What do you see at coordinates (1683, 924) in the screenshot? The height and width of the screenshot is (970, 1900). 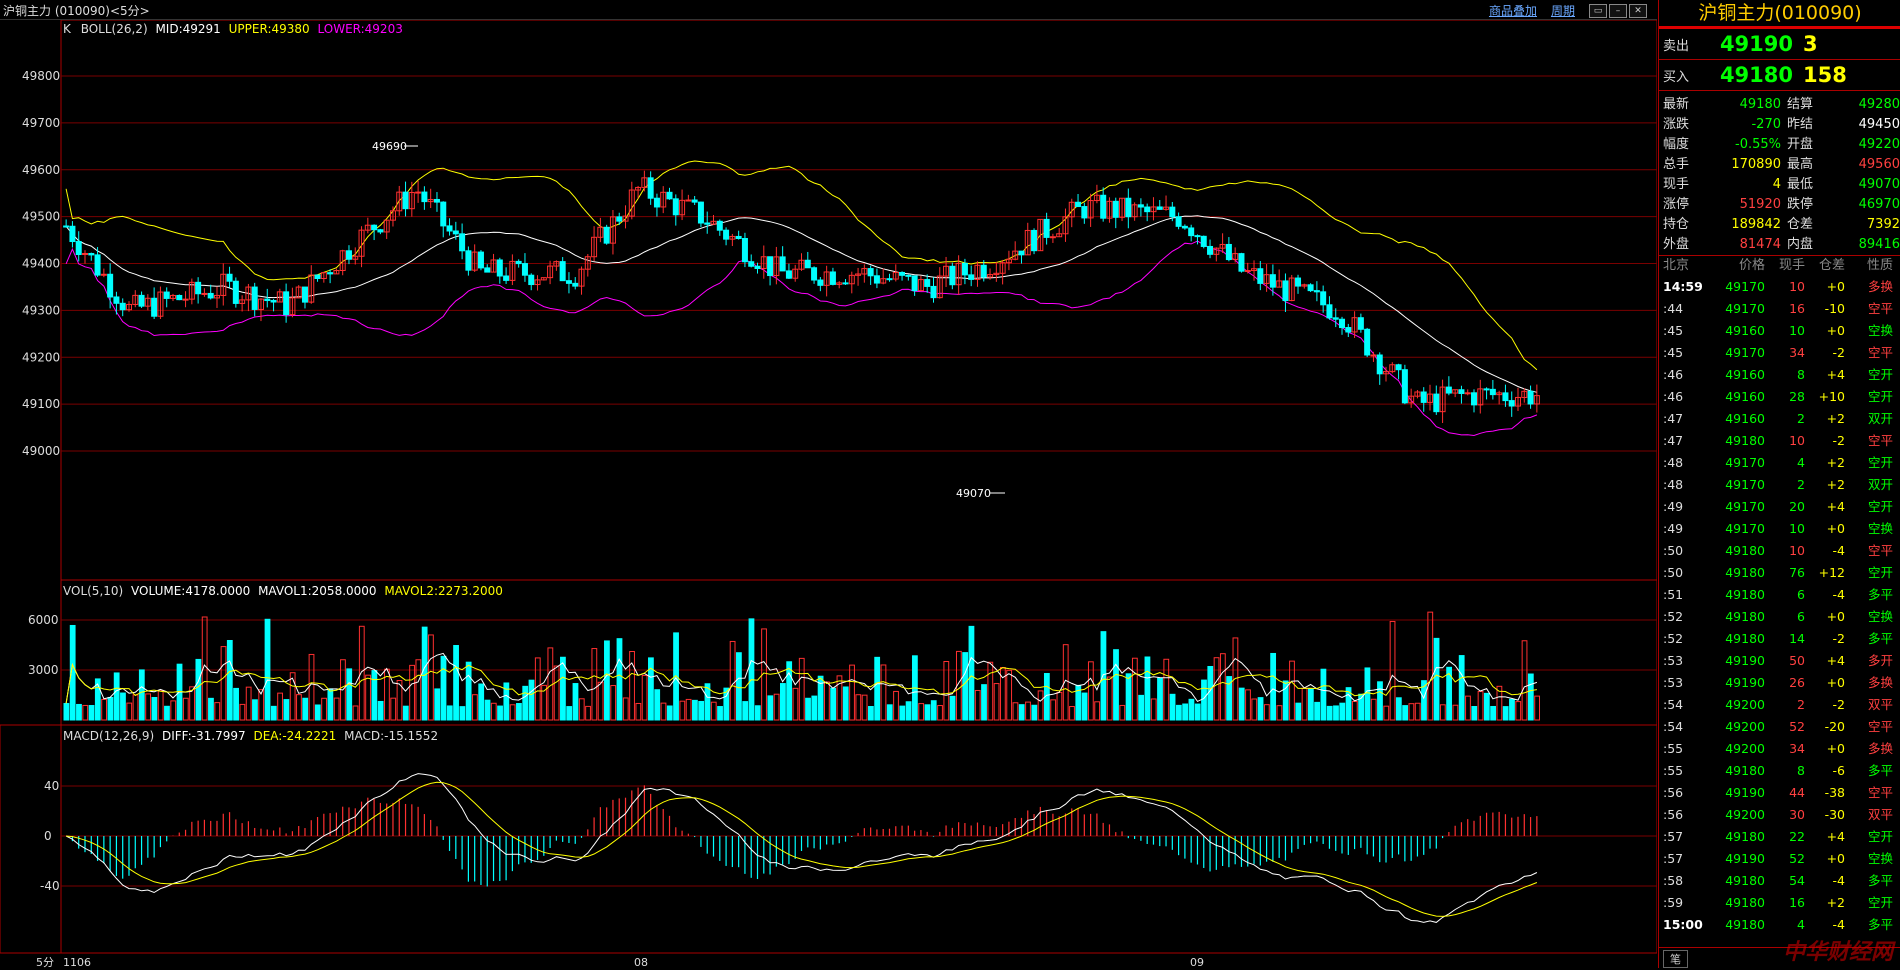 I see `tick-time: 15:00` at bounding box center [1683, 924].